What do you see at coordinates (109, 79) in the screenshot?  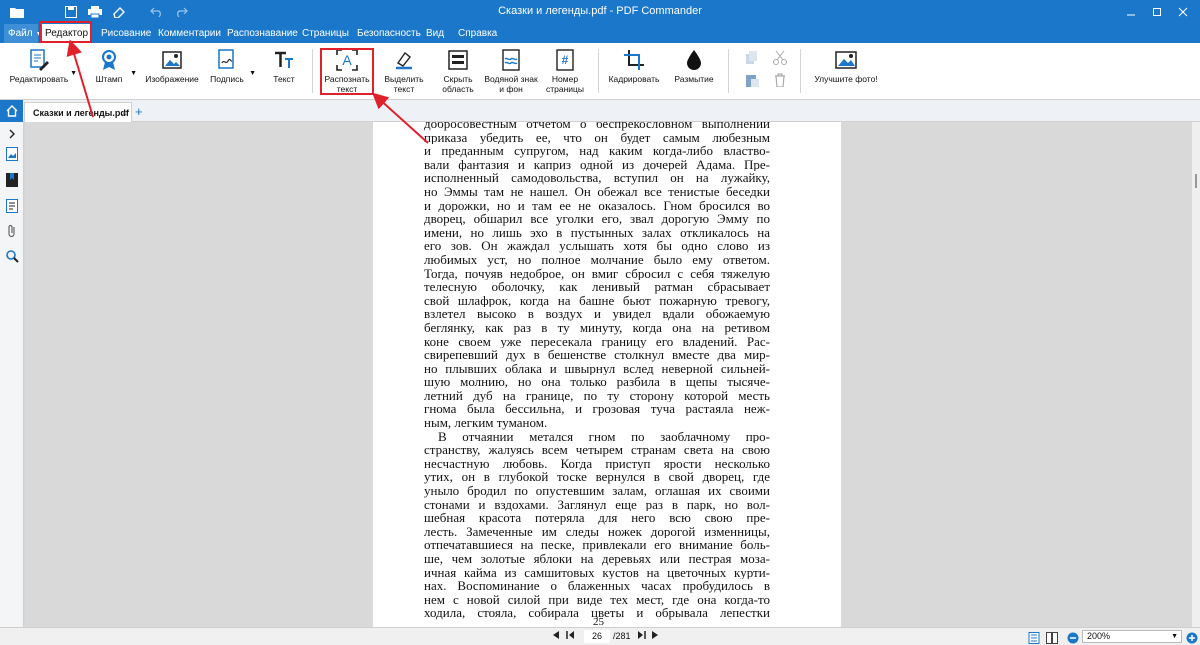 I see `stamp-label: Штамп` at bounding box center [109, 79].